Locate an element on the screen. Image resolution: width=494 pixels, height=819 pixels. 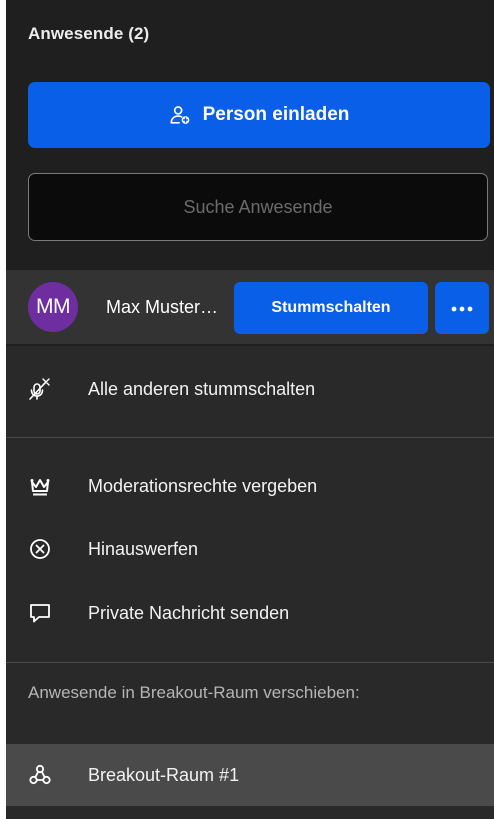
message-bubble-icon is located at coordinates (40, 613).